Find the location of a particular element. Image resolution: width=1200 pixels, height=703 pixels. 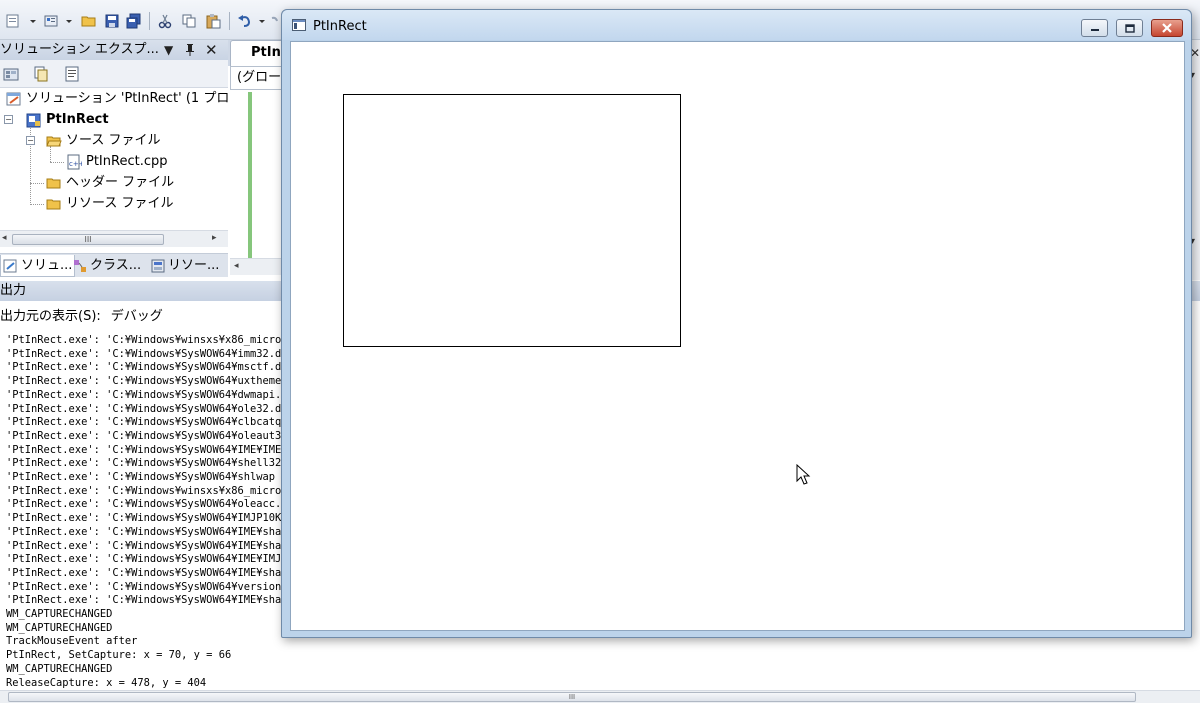

window-titlebar: PtInRect is located at coordinates (736, 25).